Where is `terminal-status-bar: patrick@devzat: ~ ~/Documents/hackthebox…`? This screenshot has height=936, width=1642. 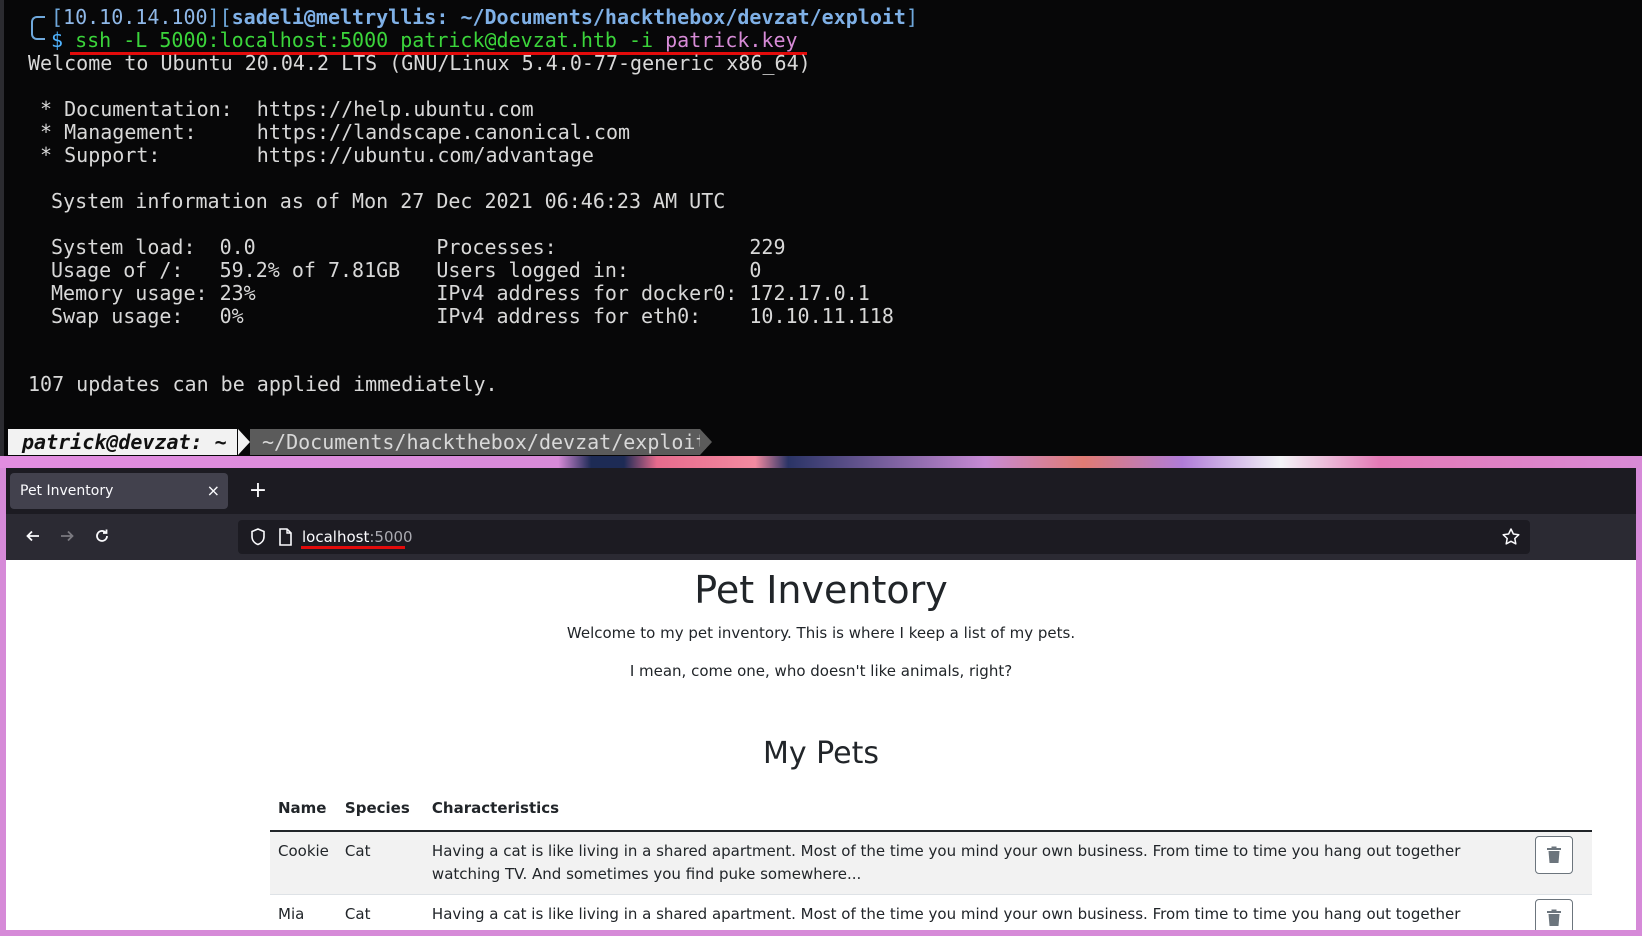 terminal-status-bar: patrick@devzat: ~ ~/Documents/hackthebox… is located at coordinates (825, 442).